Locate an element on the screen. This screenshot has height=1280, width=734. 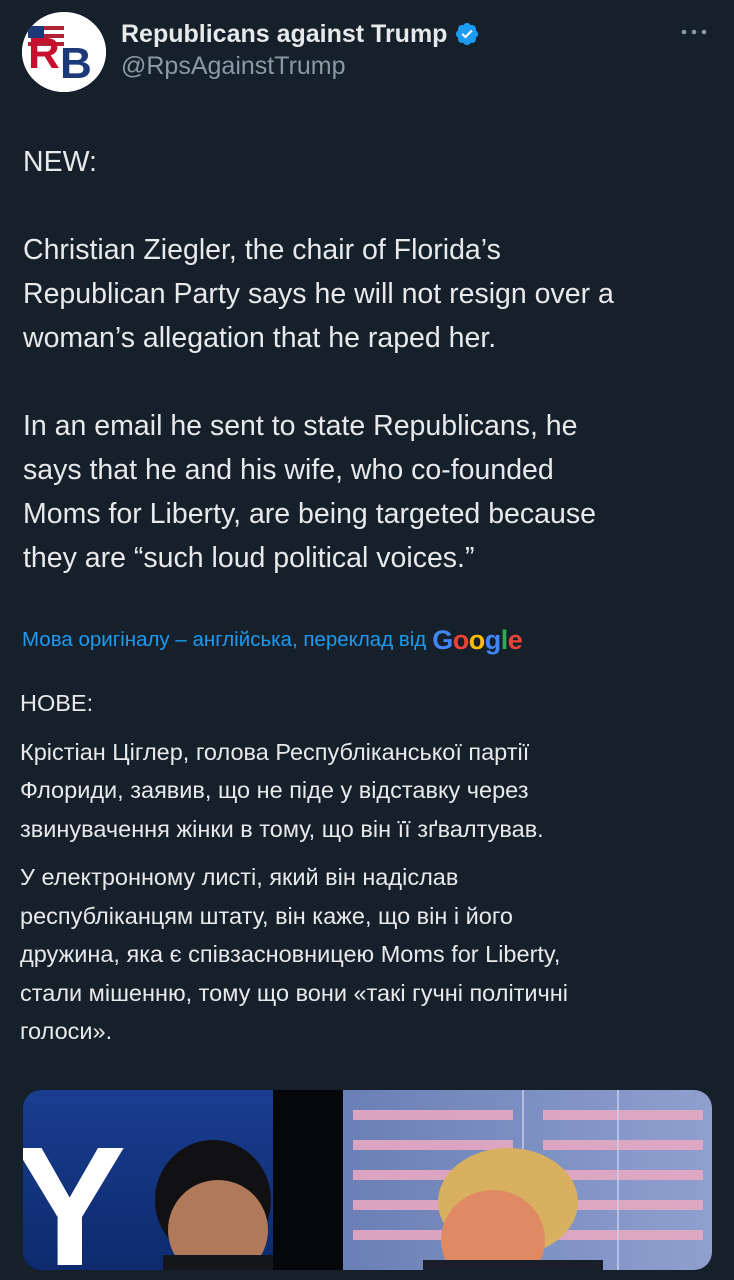
google-logo: Google is located at coordinates (477, 640).